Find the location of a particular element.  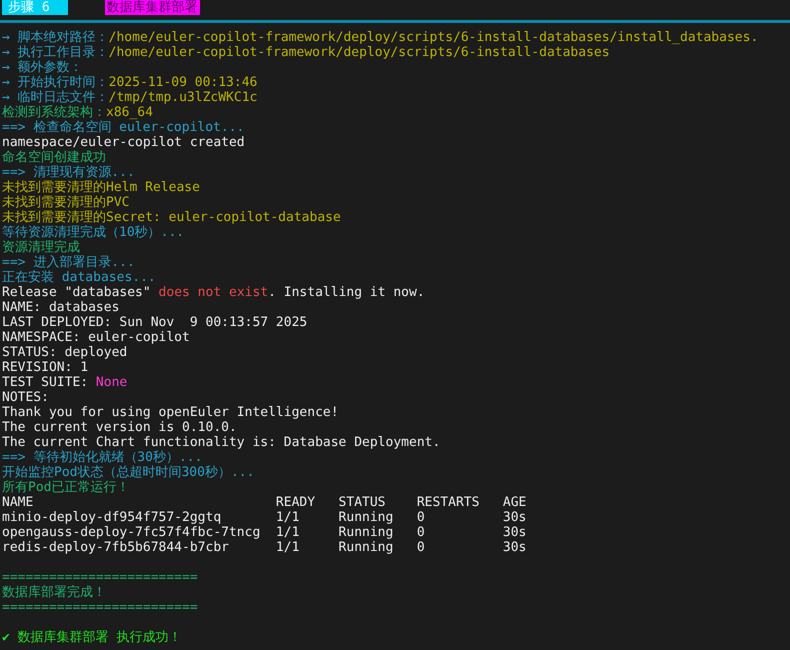

terminal-text: redis-deploy-7fb5b67844-b7cbr 1/1 Running 0 30s is located at coordinates (264, 547).